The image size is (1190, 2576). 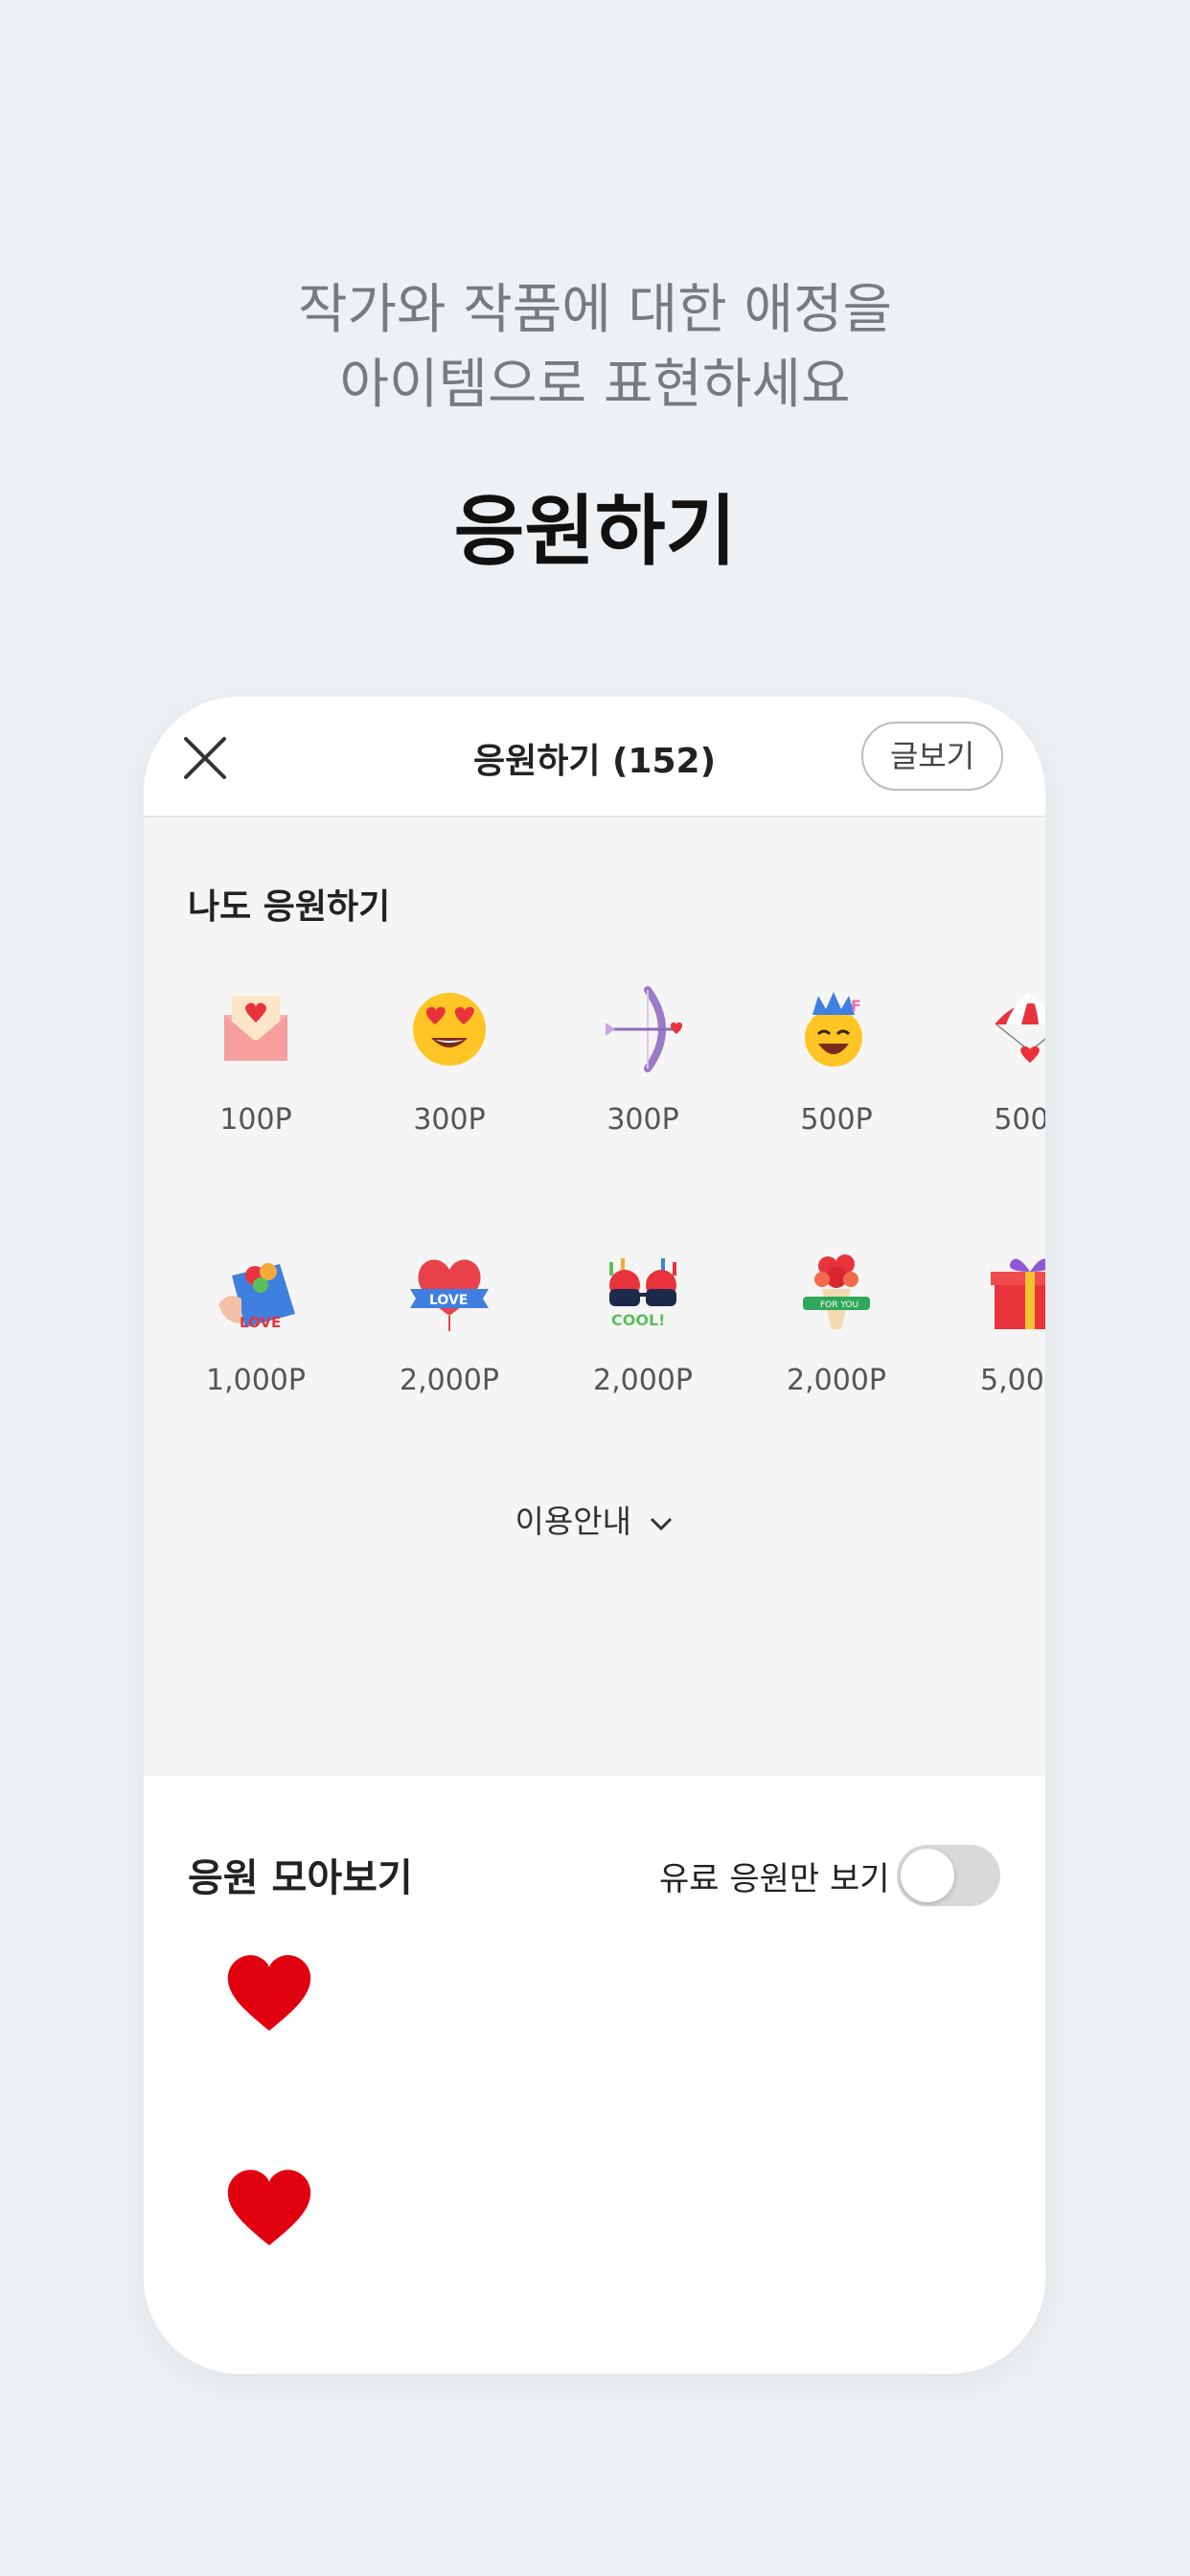 I want to click on usage-guide-label: 이용안내, so click(x=573, y=1521).